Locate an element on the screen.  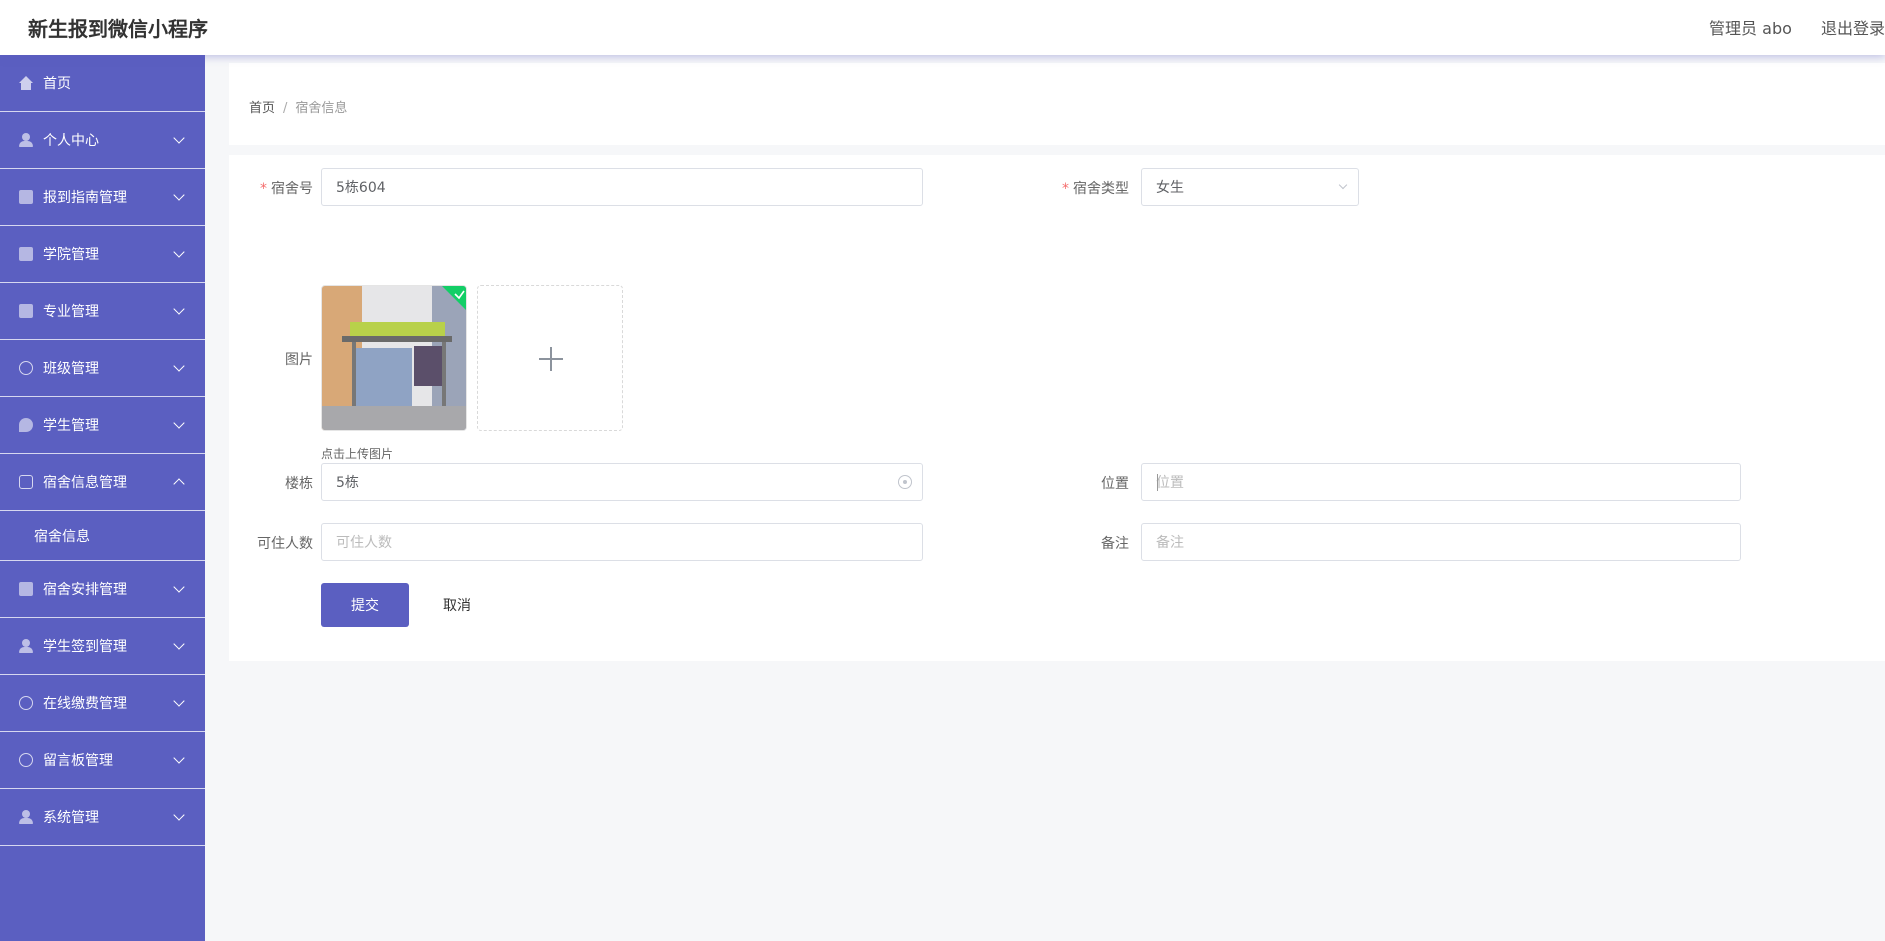
sidebar-item-label: 个人中心 is located at coordinates (71, 141).